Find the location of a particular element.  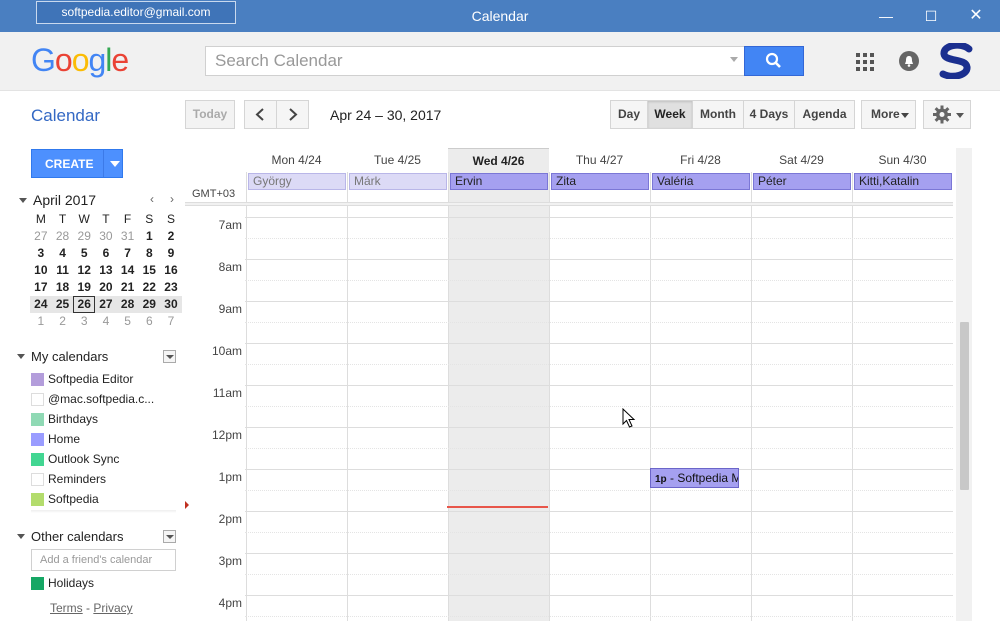

view-day-button: Day is located at coordinates (629, 114).